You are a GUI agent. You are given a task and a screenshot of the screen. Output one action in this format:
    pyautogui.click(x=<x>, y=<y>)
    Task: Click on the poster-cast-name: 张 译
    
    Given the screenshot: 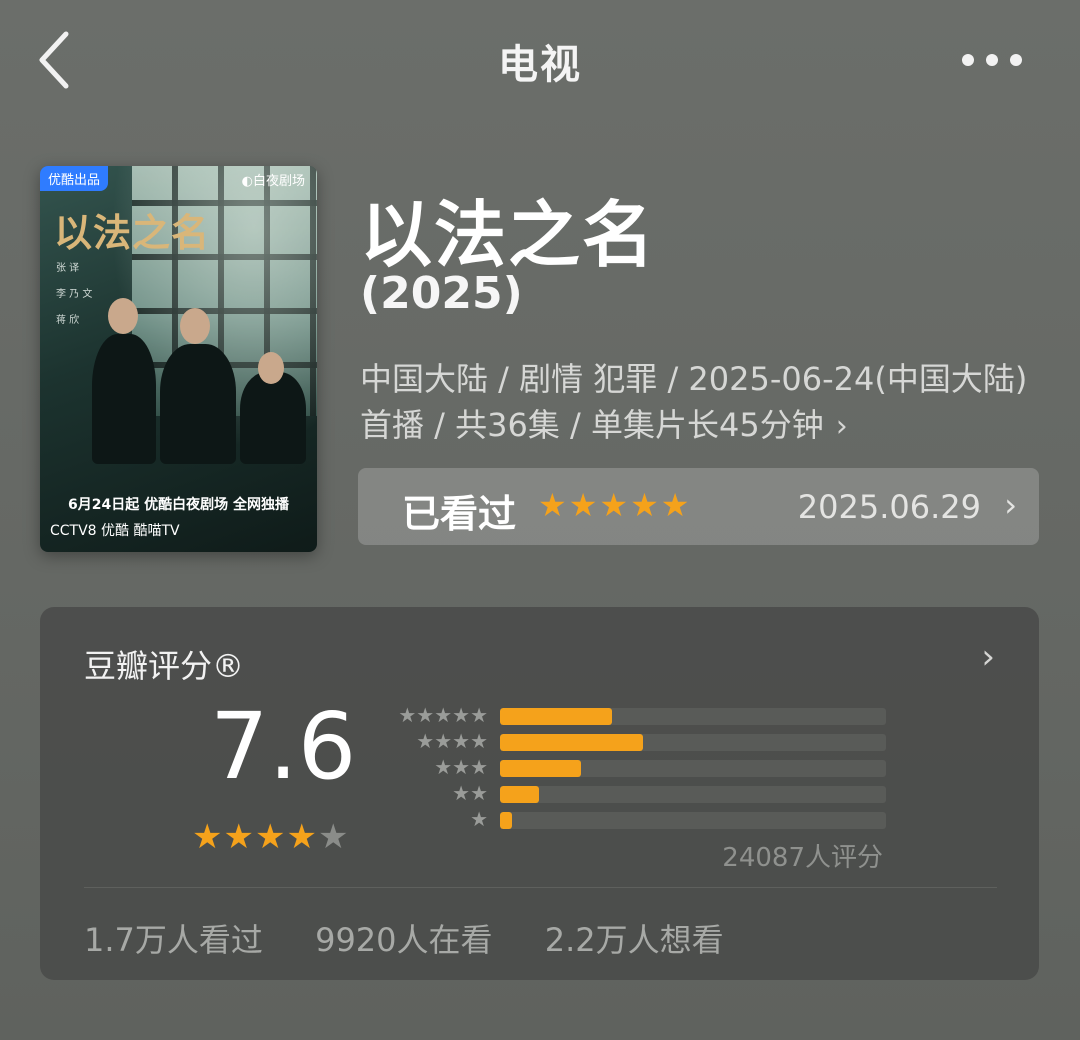 What is the action you would take?
    pyautogui.click(x=68, y=268)
    